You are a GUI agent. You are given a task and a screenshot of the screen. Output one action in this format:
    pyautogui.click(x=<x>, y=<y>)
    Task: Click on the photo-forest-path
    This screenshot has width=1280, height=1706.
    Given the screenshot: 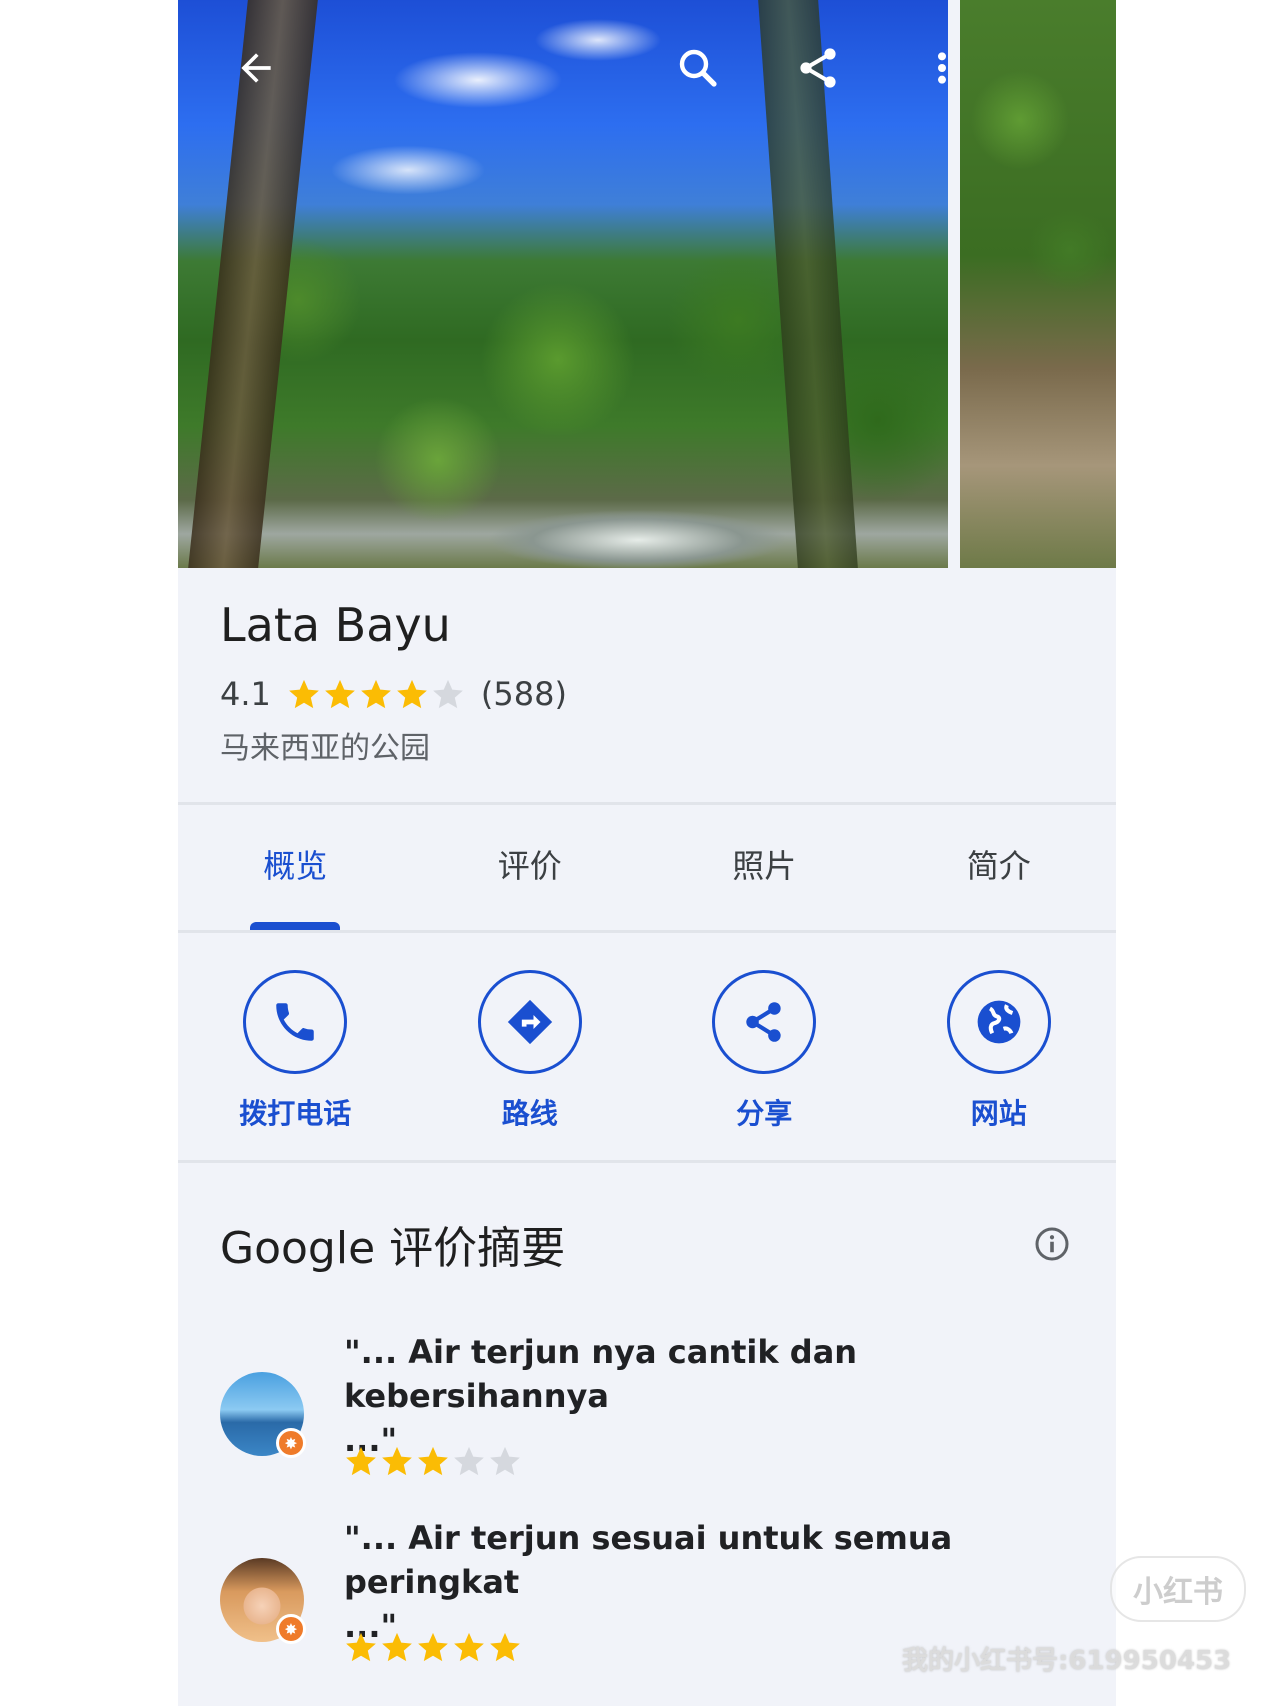 What is the action you would take?
    pyautogui.click(x=1038, y=284)
    